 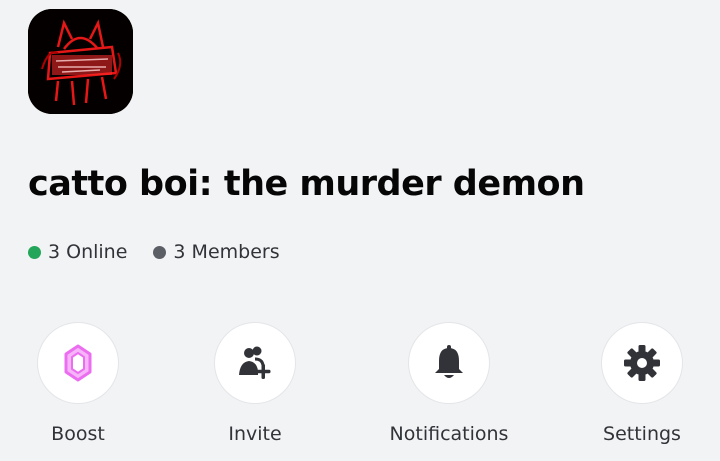 I want to click on server-avatar-image, so click(x=80, y=61).